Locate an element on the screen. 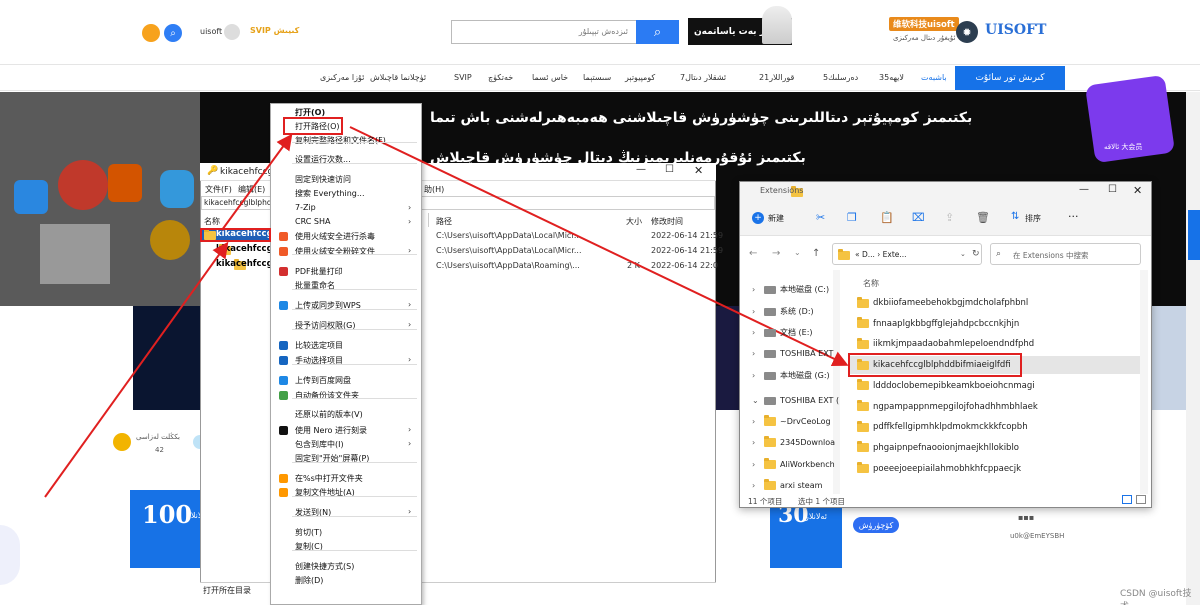  sidebar-item-label: 2345Downloa is located at coordinates (808, 442).